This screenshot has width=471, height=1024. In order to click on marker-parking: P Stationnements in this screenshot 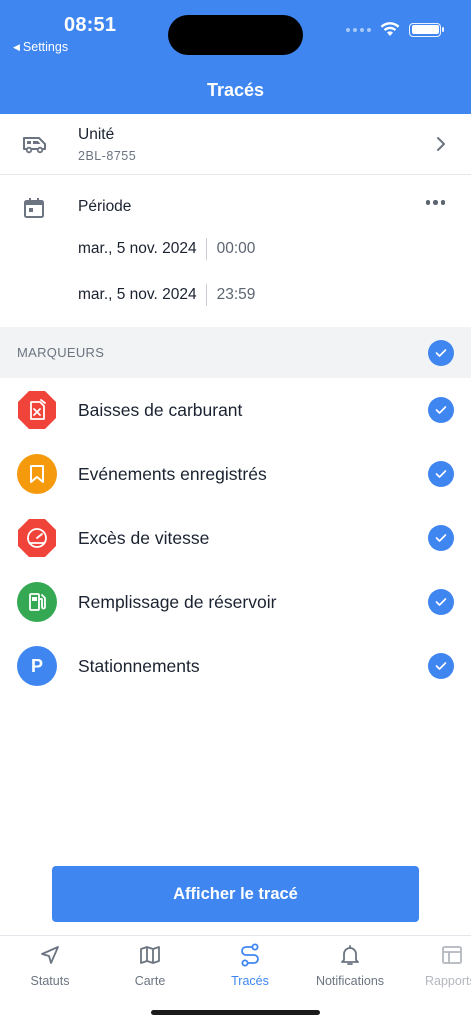, I will do `click(235, 666)`.